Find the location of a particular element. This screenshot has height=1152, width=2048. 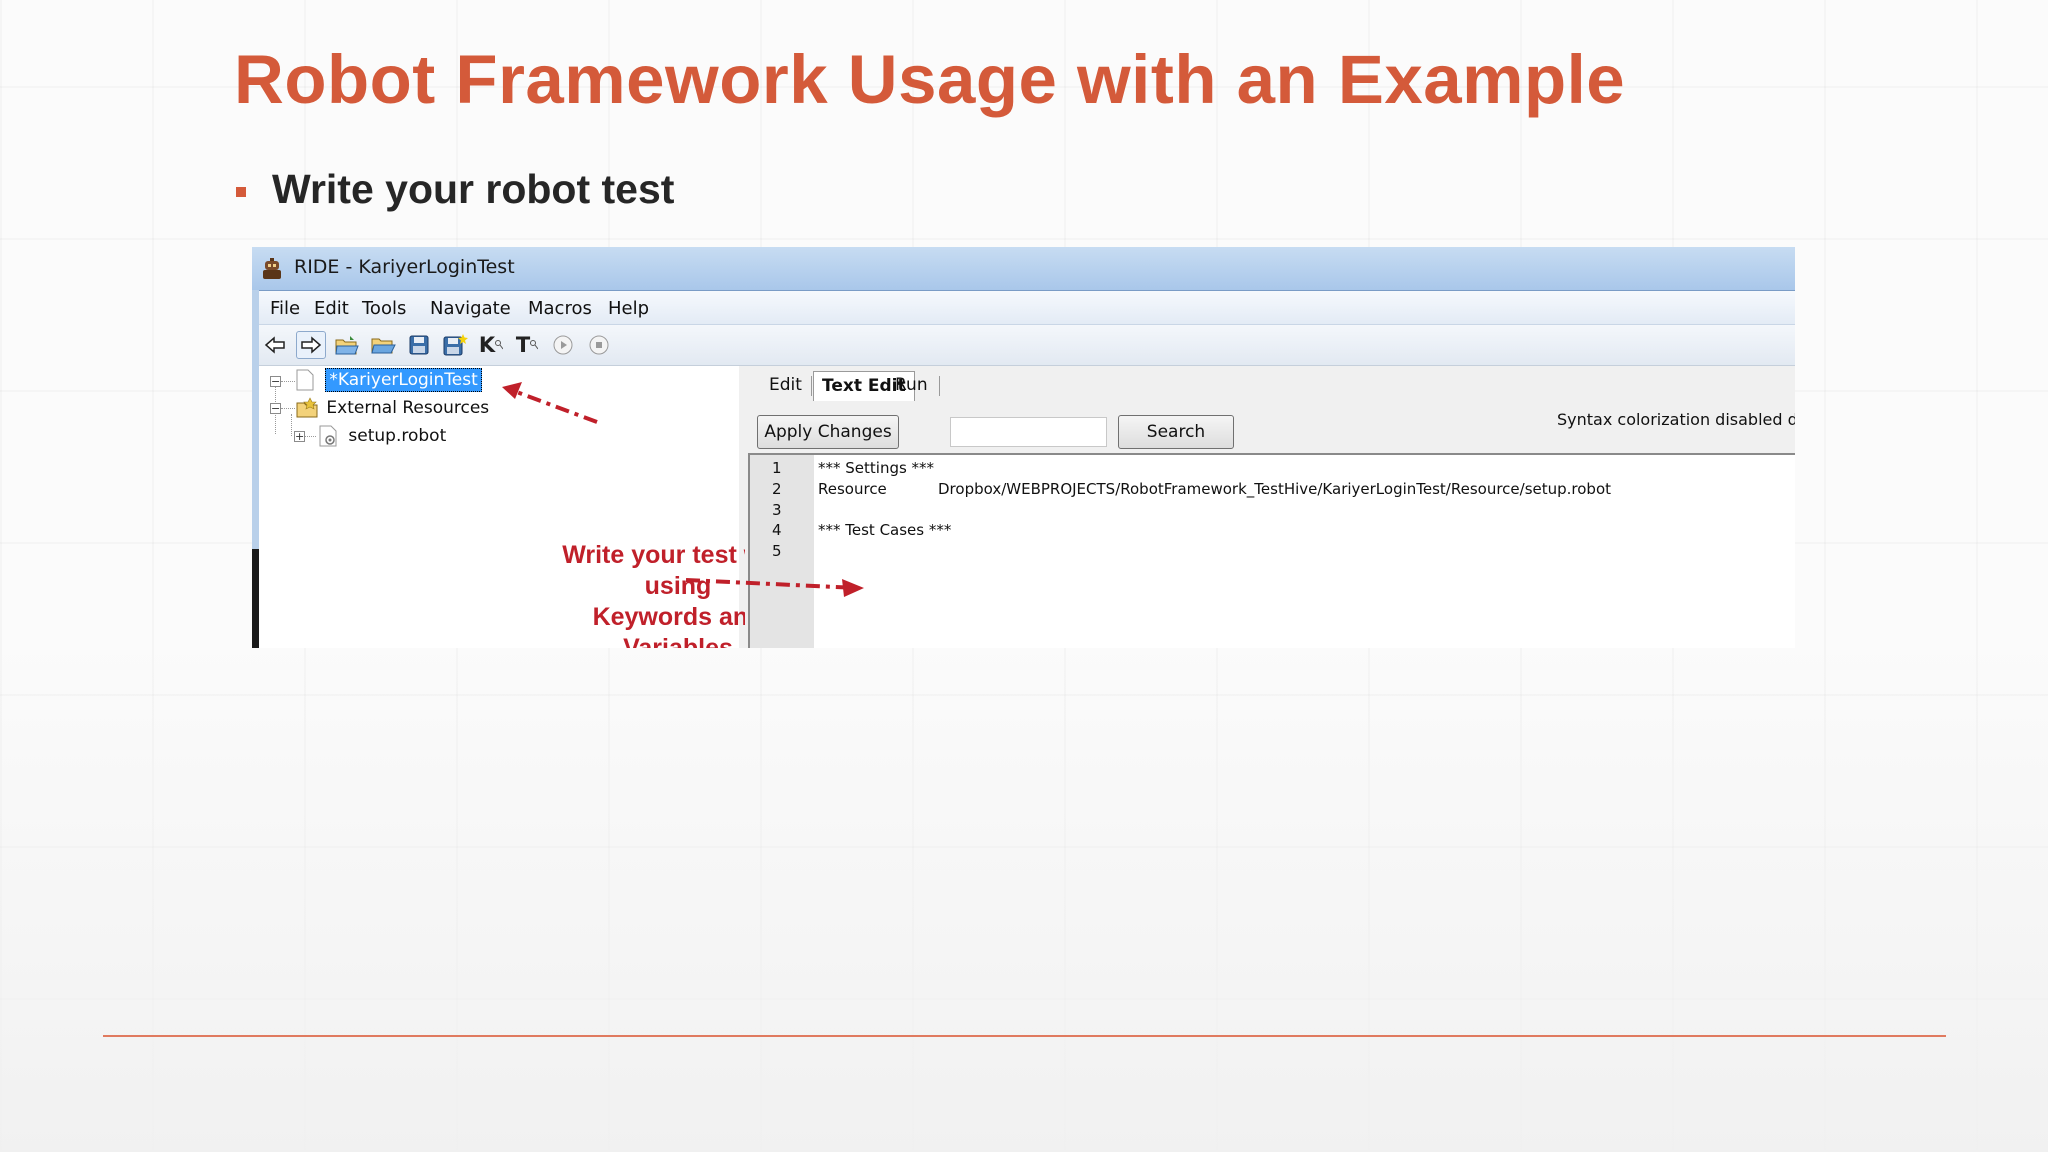

menu-tools: Tools is located at coordinates (384, 308).